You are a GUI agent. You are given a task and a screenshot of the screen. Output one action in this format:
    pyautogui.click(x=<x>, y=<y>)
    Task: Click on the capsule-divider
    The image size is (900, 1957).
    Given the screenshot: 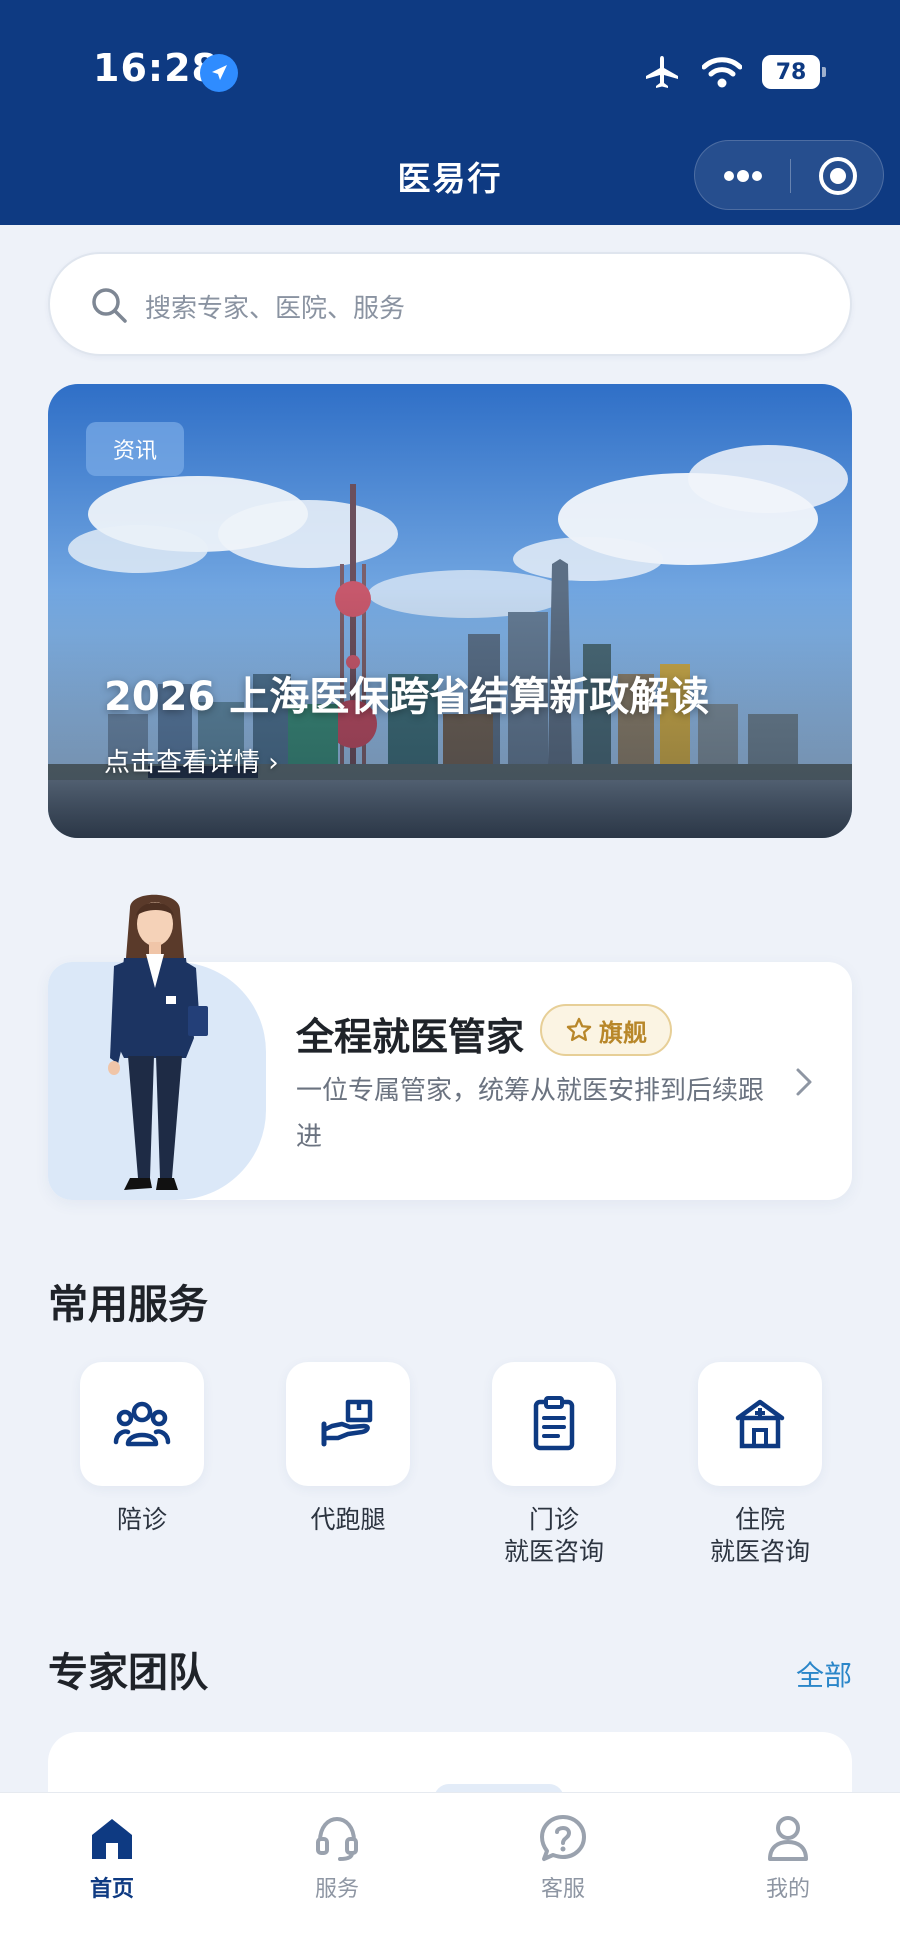 What is the action you would take?
    pyautogui.click(x=790, y=176)
    